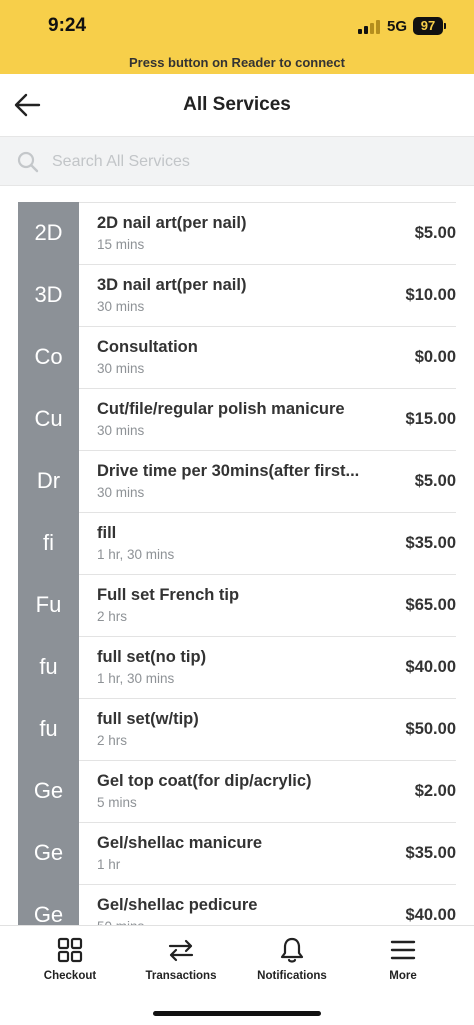 The height and width of the screenshot is (1025, 474). Describe the element at coordinates (435, 791) in the screenshot. I see `service-price: $2.00` at that location.